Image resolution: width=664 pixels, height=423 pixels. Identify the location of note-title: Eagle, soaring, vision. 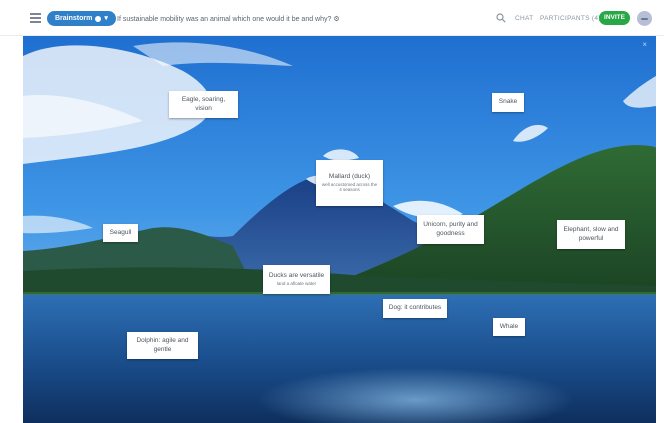
(203, 103).